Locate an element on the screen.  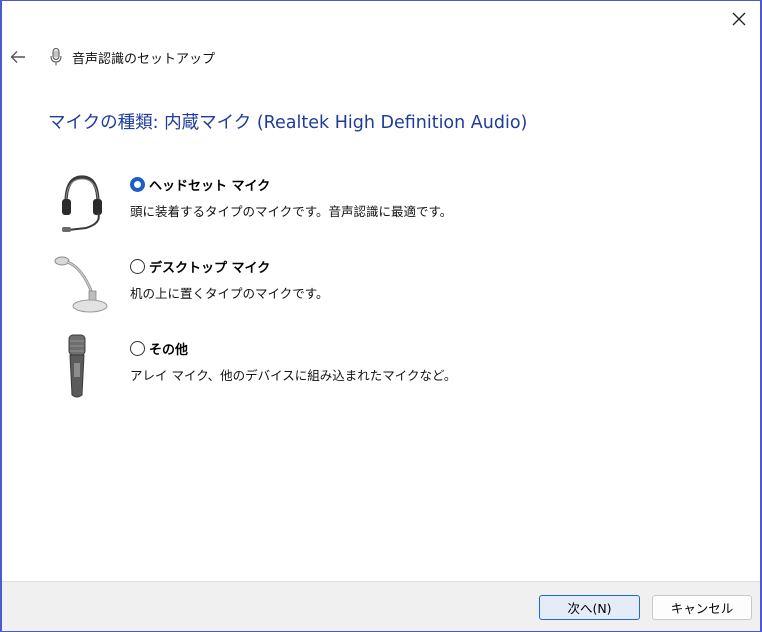
option-label: ヘッドセット マイク is located at coordinates (210, 186).